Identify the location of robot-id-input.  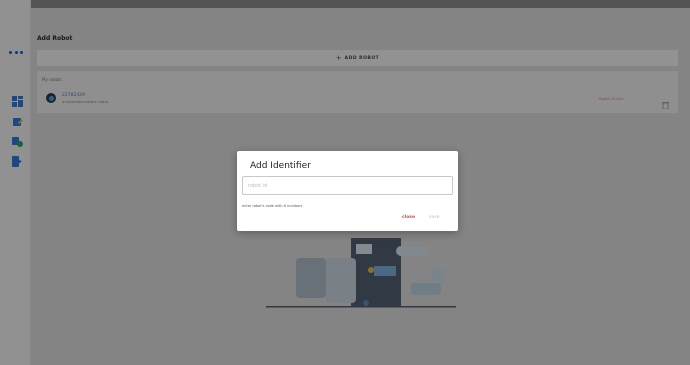
(347, 185).